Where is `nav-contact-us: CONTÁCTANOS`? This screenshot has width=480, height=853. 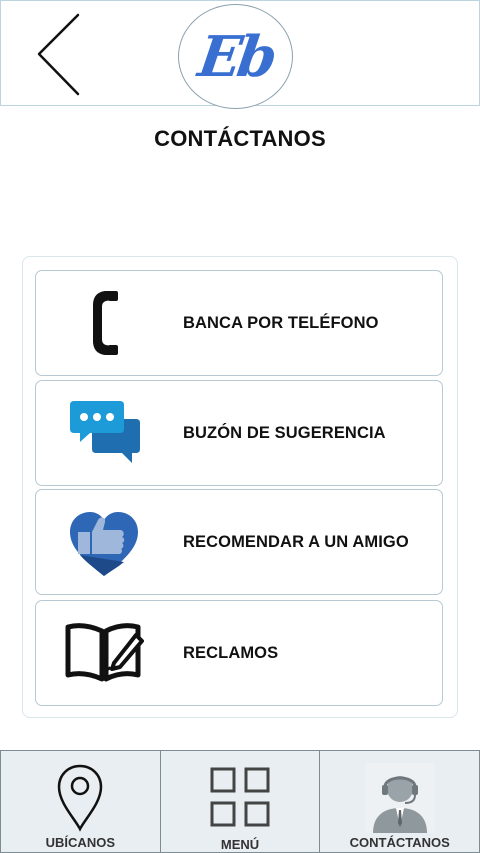 nav-contact-us: CONTÁCTANOS is located at coordinates (400, 801).